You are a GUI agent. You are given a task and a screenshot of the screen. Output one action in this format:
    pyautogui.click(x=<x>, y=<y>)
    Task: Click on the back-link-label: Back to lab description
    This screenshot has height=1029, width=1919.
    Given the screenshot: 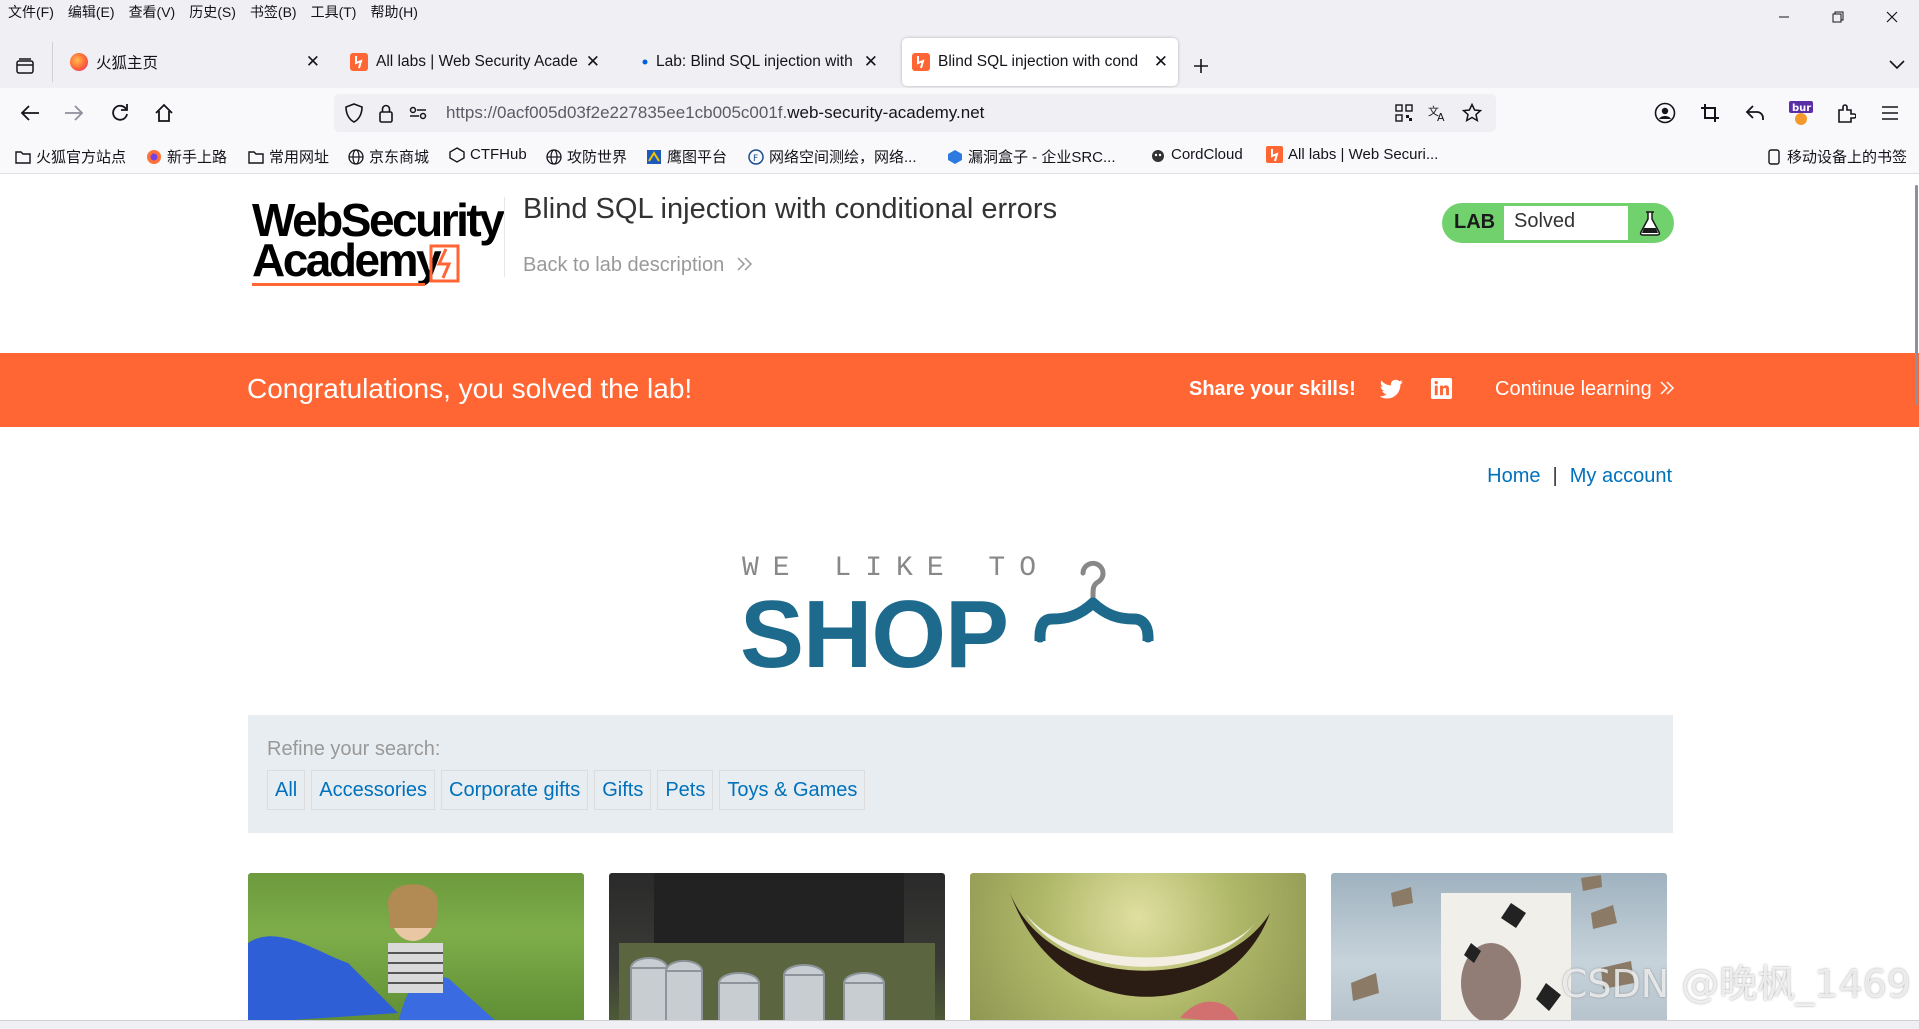 What is the action you would take?
    pyautogui.click(x=624, y=265)
    